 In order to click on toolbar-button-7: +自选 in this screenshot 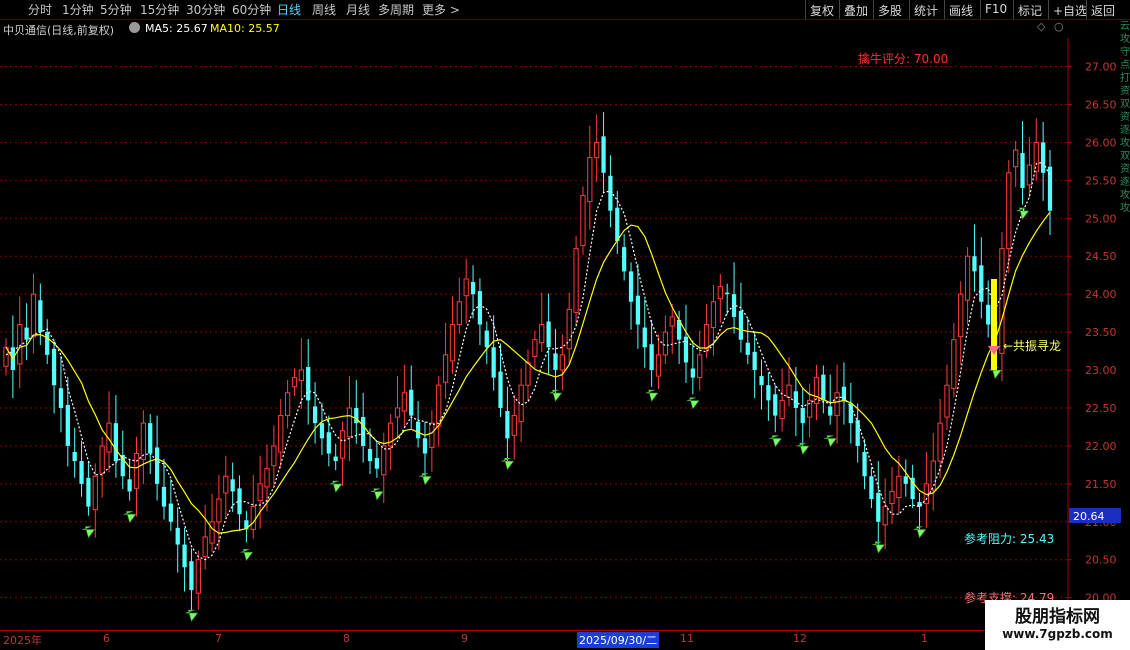, I will do `click(1067, 9)`.